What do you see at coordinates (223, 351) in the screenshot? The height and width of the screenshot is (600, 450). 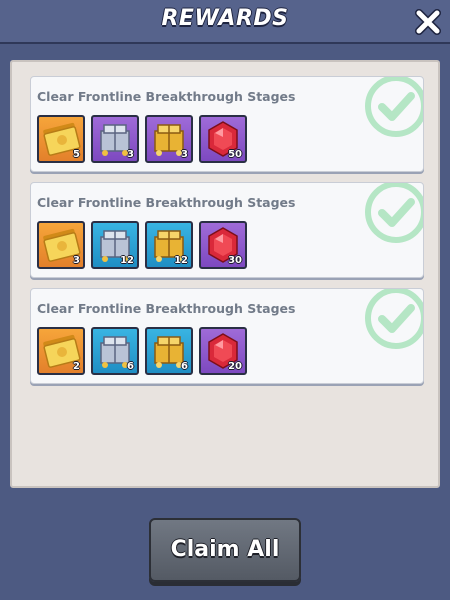 I see `reward-item: 20` at bounding box center [223, 351].